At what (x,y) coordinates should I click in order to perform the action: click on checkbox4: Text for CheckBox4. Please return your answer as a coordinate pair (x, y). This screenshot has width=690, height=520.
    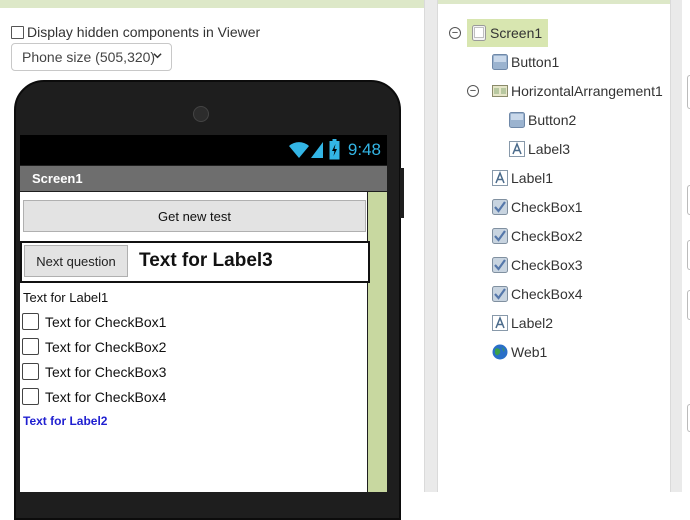
    Looking at the image, I should click on (94, 396).